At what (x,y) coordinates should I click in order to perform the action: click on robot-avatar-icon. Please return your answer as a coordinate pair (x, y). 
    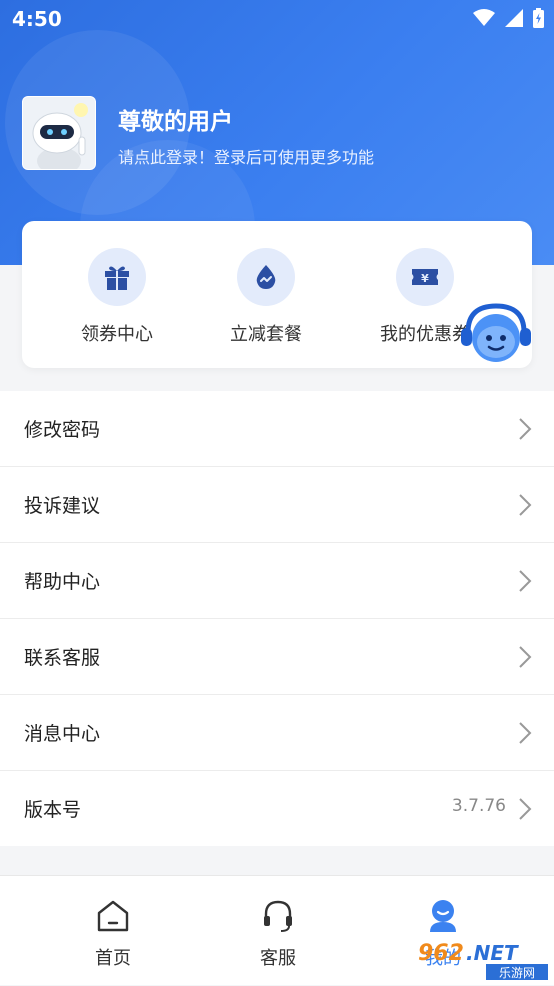
    Looking at the image, I should click on (59, 133).